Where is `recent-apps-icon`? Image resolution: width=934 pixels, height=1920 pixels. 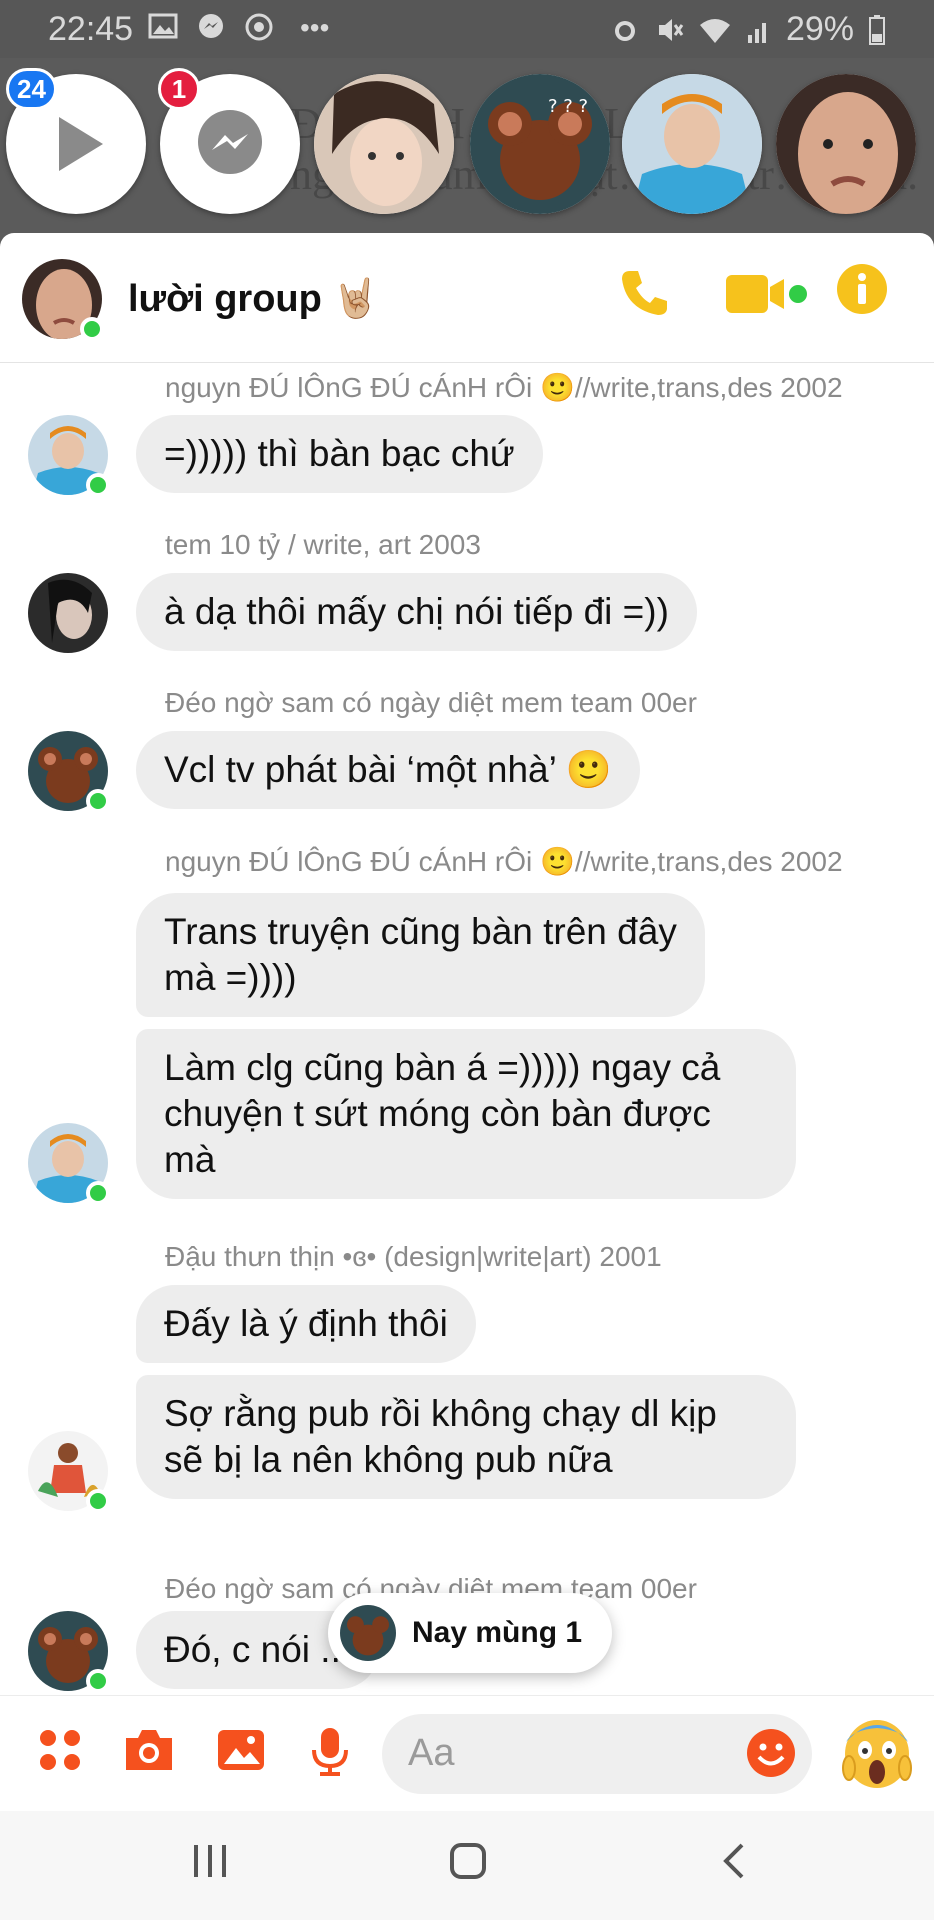 recent-apps-icon is located at coordinates (210, 1861).